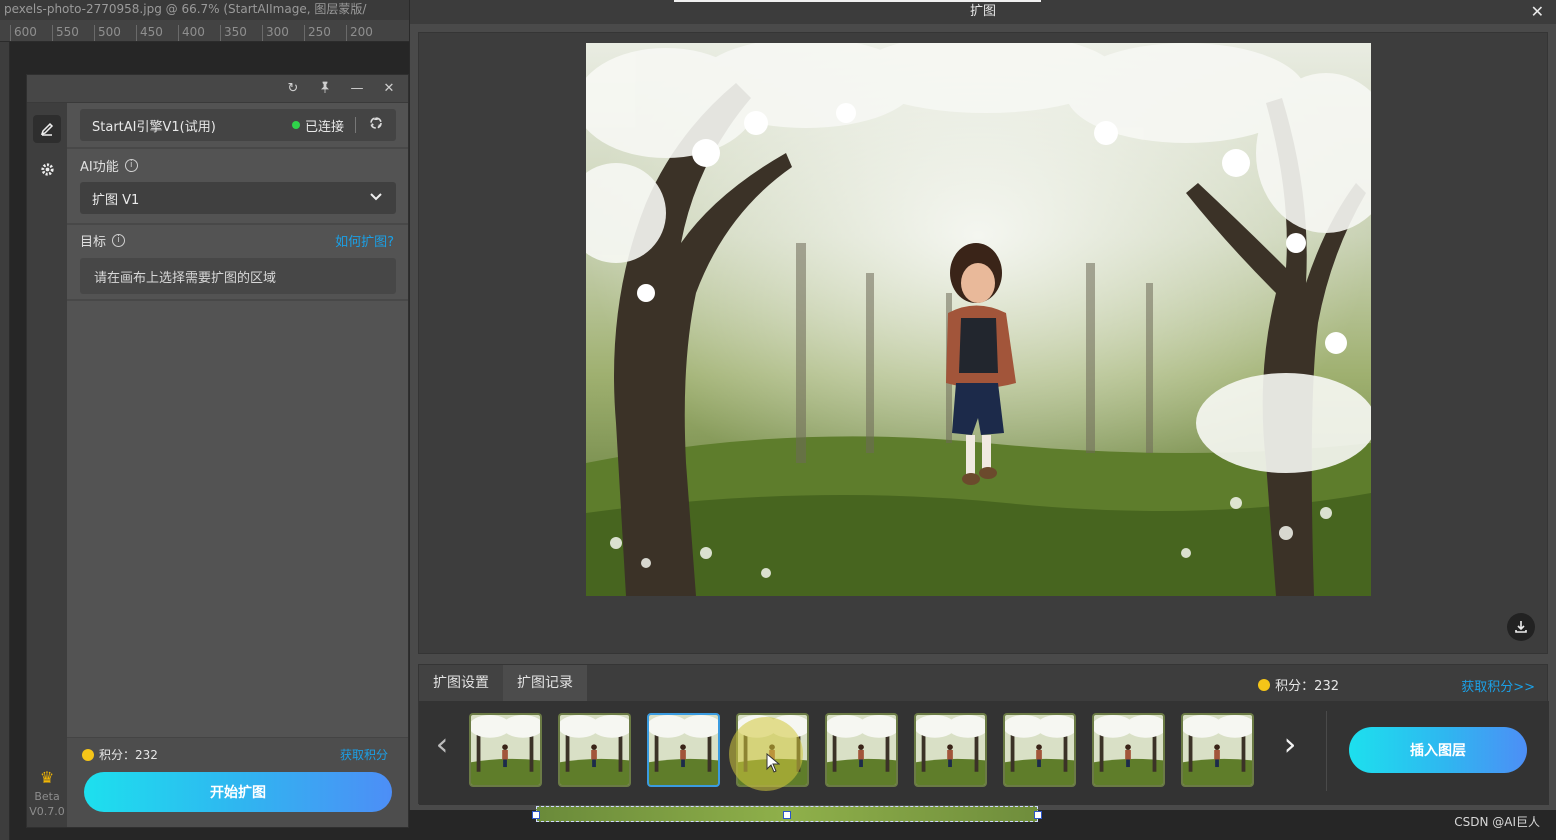 The image size is (1556, 840). Describe the element at coordinates (324, 127) in the screenshot. I see `status-text: 已连接` at that location.